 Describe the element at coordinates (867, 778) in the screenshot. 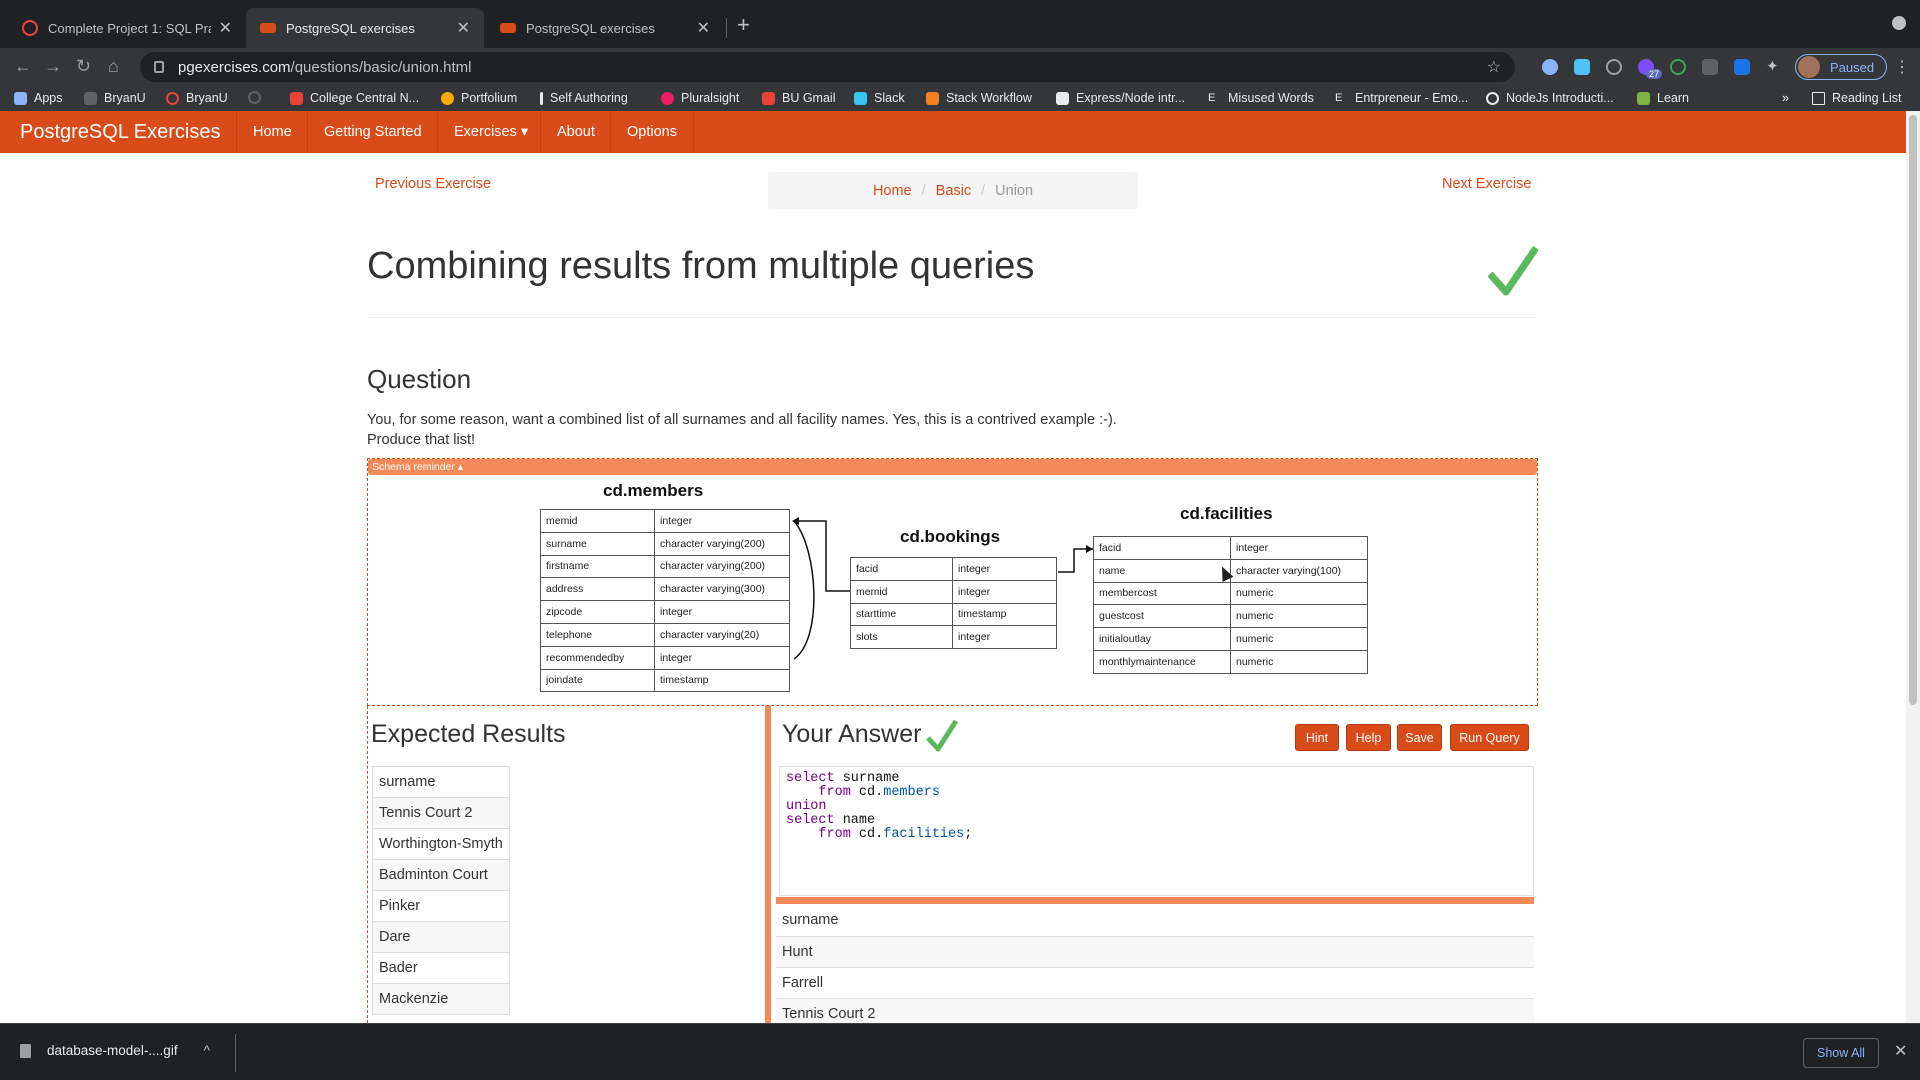

I see `code-text: surname` at that location.